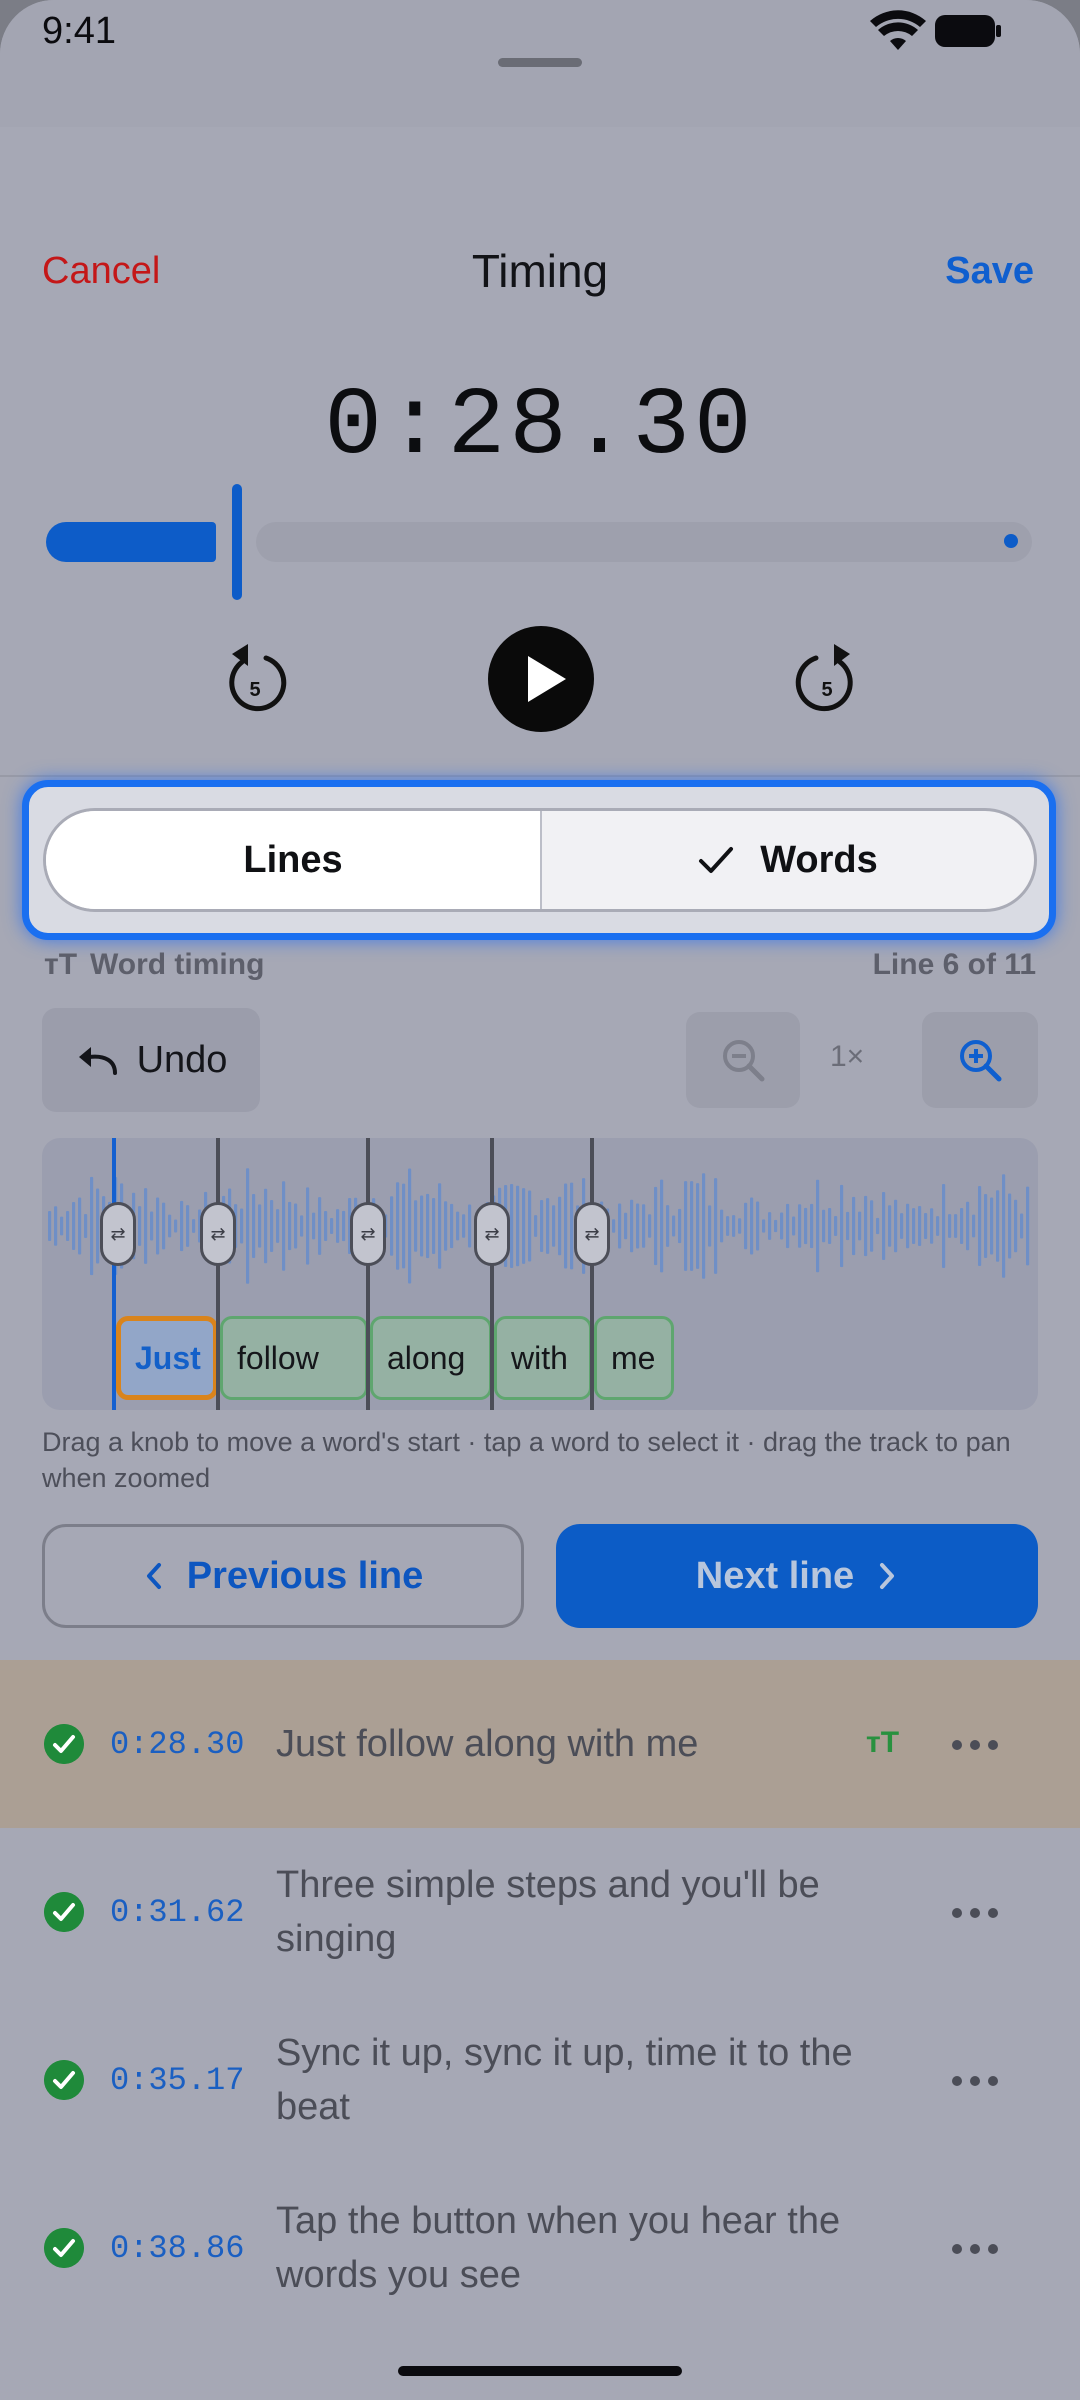 This screenshot has height=2400, width=1080. What do you see at coordinates (182, 1059) in the screenshot?
I see `undo-label: Undo` at bounding box center [182, 1059].